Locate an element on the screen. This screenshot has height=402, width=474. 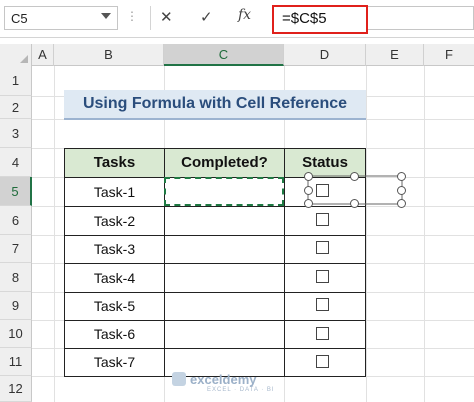
task-cell: Task-3 is located at coordinates (114, 249).